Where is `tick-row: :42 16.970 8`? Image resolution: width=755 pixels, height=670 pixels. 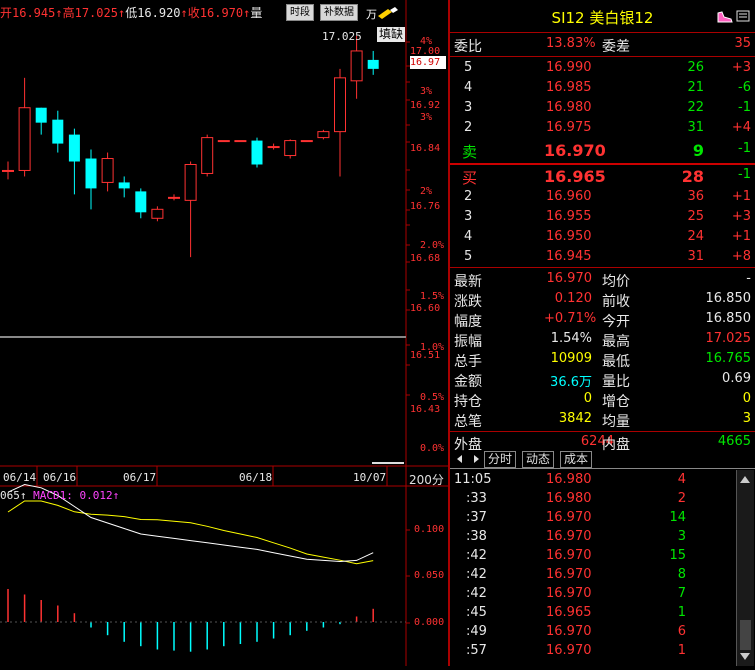
tick-row: :42 16.970 8 is located at coordinates (592, 575).